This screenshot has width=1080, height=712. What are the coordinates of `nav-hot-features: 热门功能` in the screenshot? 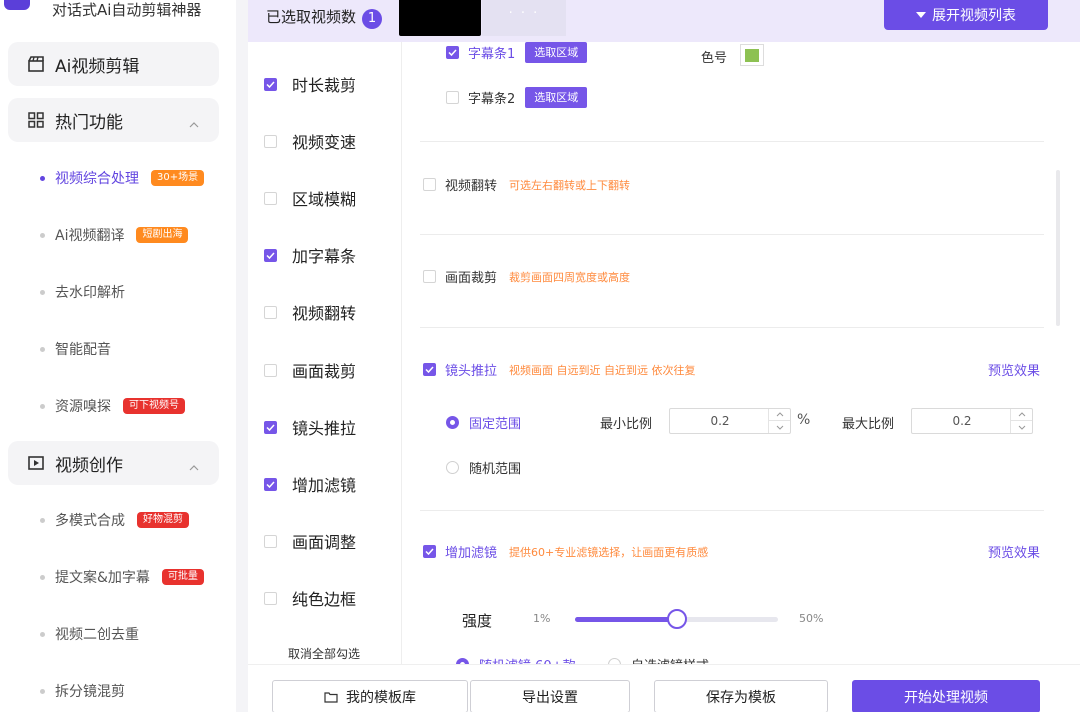 It's located at (113, 120).